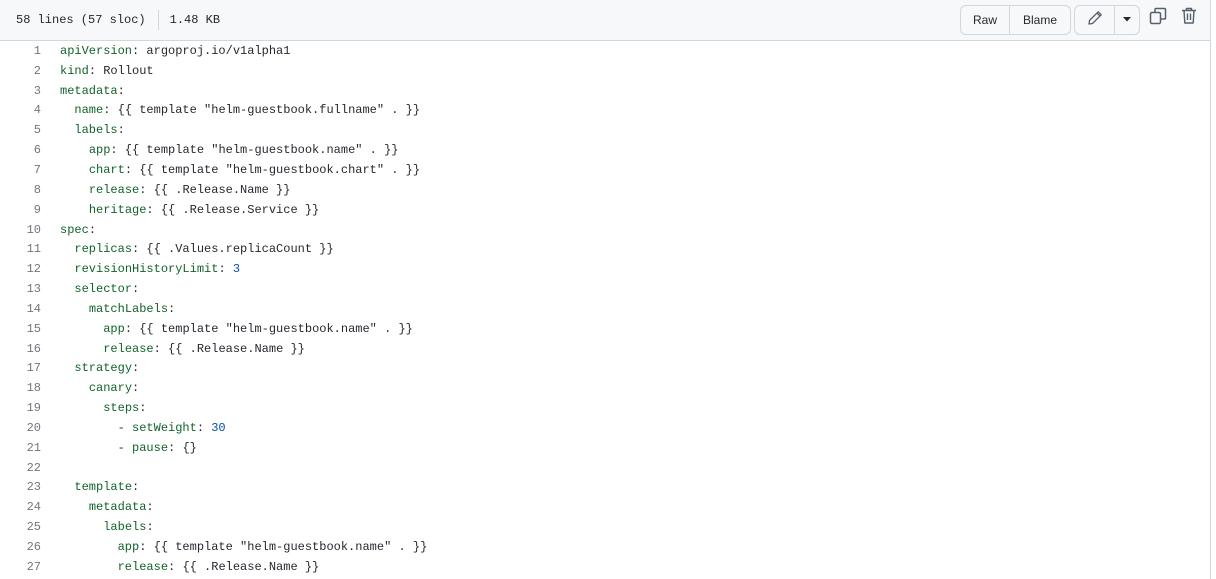  Describe the element at coordinates (74, 70) in the screenshot. I see `yaml-key: kind` at that location.